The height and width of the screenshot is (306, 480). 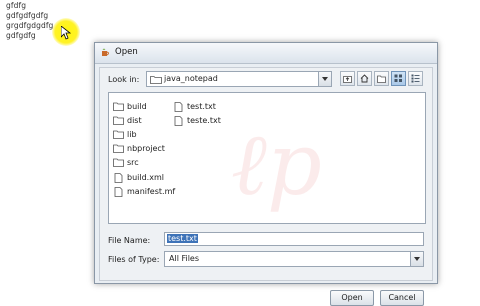 I want to click on up-one-level-button, so click(x=347, y=78).